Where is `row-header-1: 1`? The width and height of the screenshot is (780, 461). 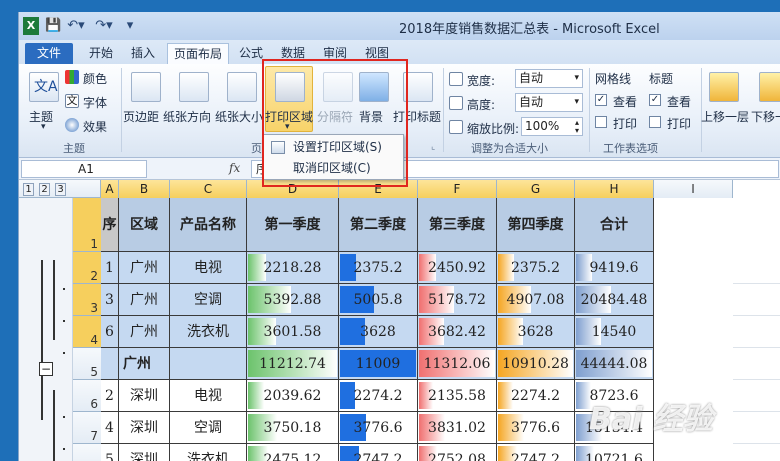
row-header-1: 1 is located at coordinates (87, 225).